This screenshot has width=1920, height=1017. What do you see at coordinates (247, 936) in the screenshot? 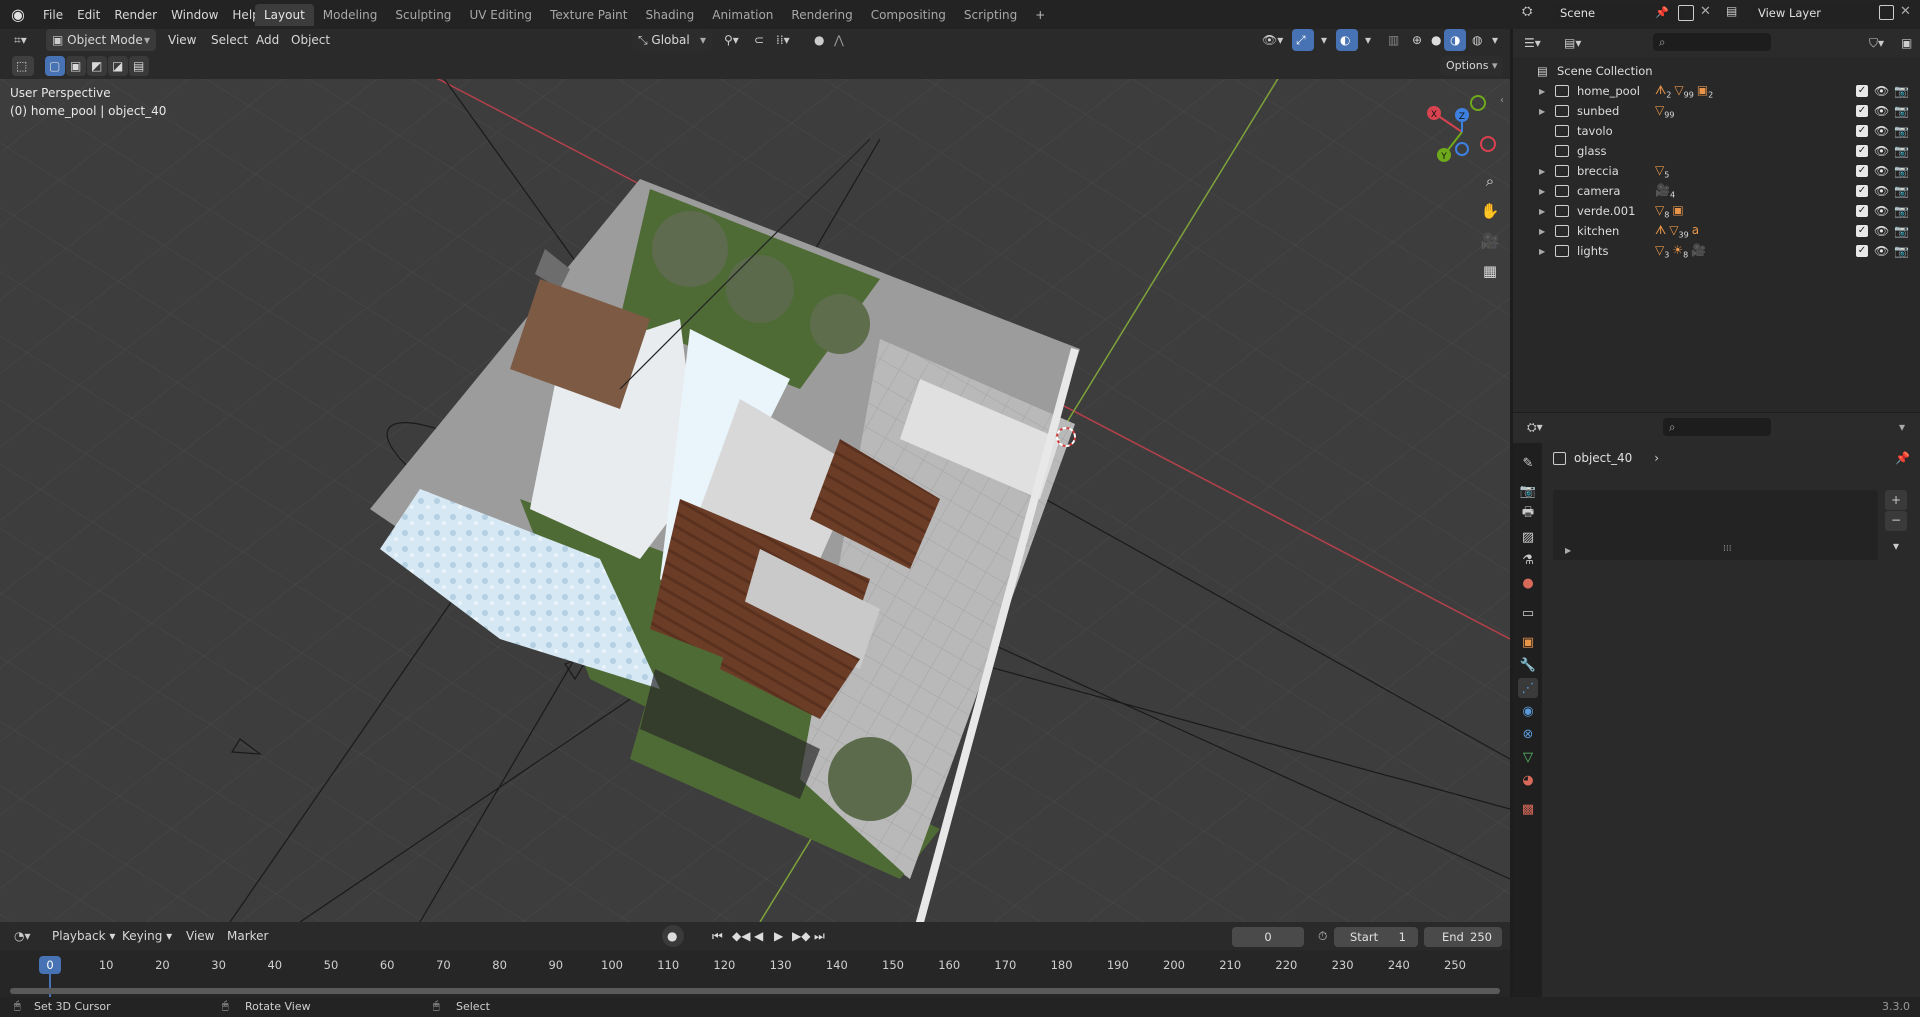
I see `timeline-menu-marker: Marker` at bounding box center [247, 936].